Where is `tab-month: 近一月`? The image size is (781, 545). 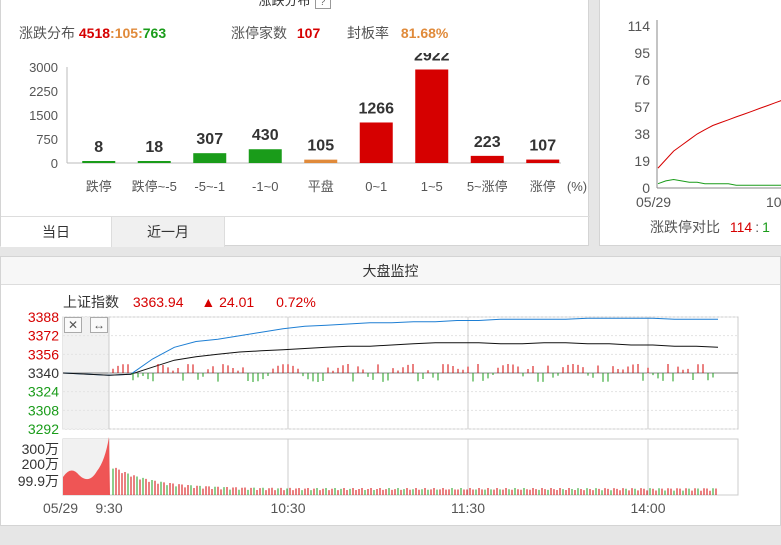
tab-month: 近一月 is located at coordinates (168, 232).